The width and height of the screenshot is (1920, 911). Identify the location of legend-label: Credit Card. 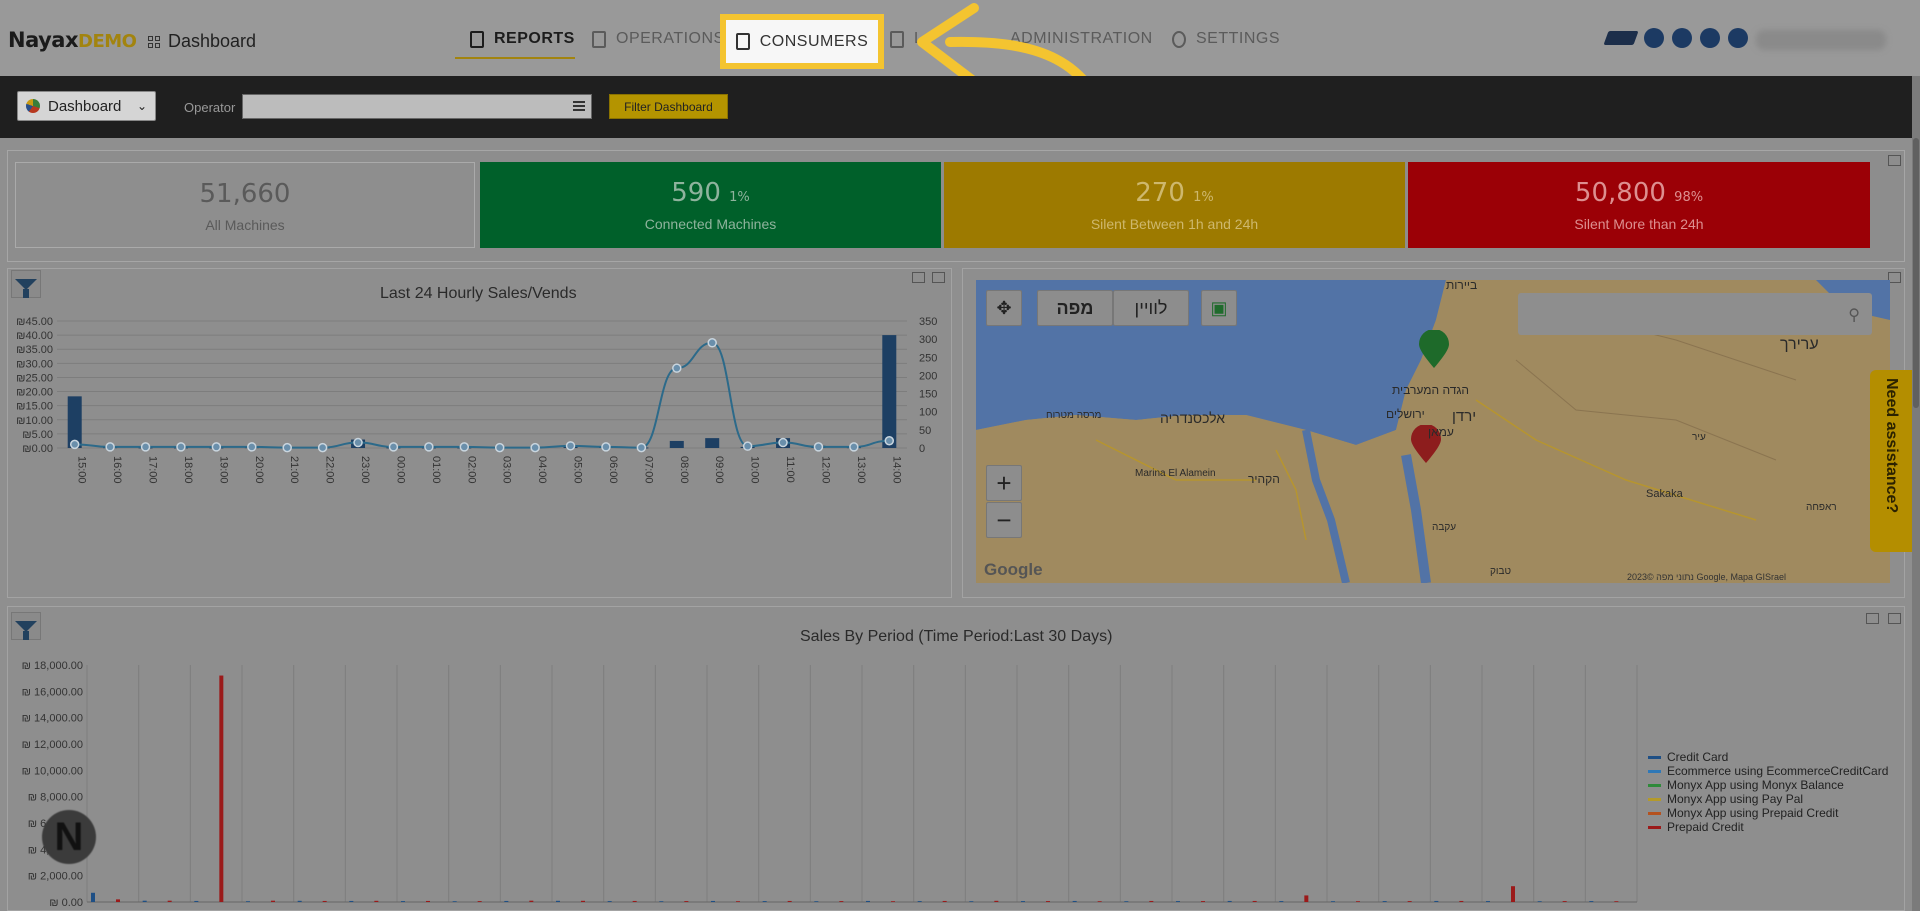
(1698, 757).